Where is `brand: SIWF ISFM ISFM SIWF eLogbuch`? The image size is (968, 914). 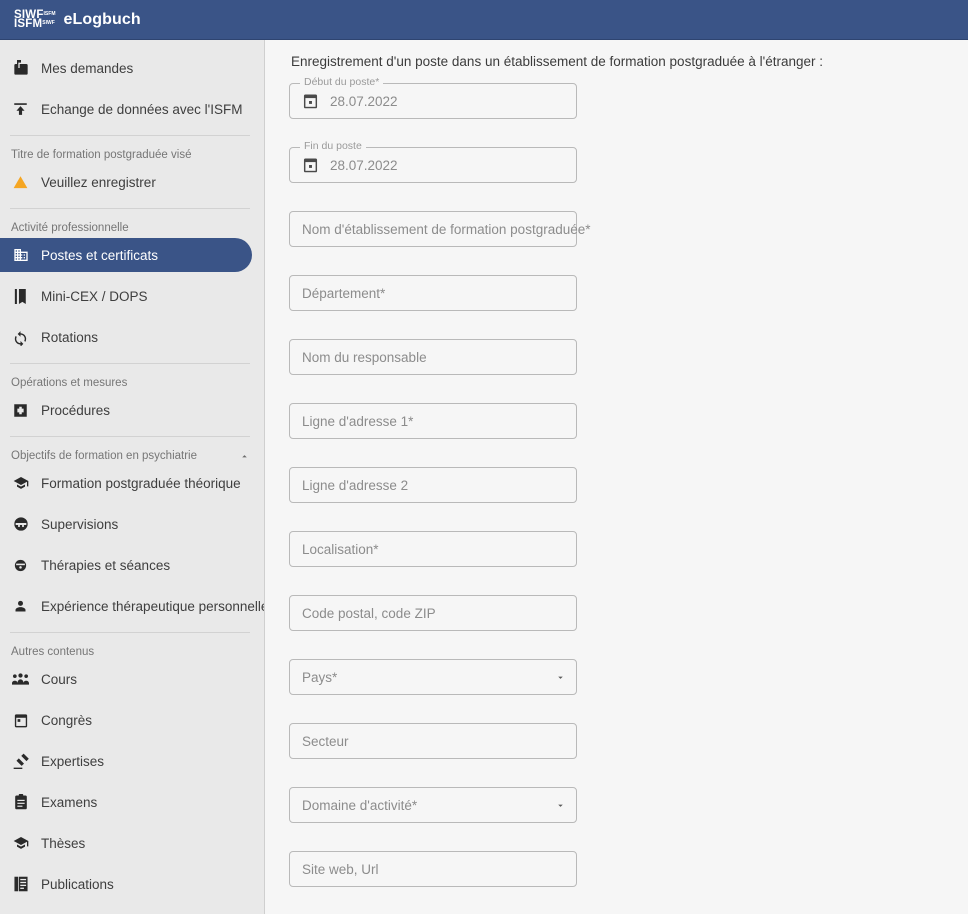
brand: SIWF ISFM ISFM SIWF eLogbuch is located at coordinates (77, 19).